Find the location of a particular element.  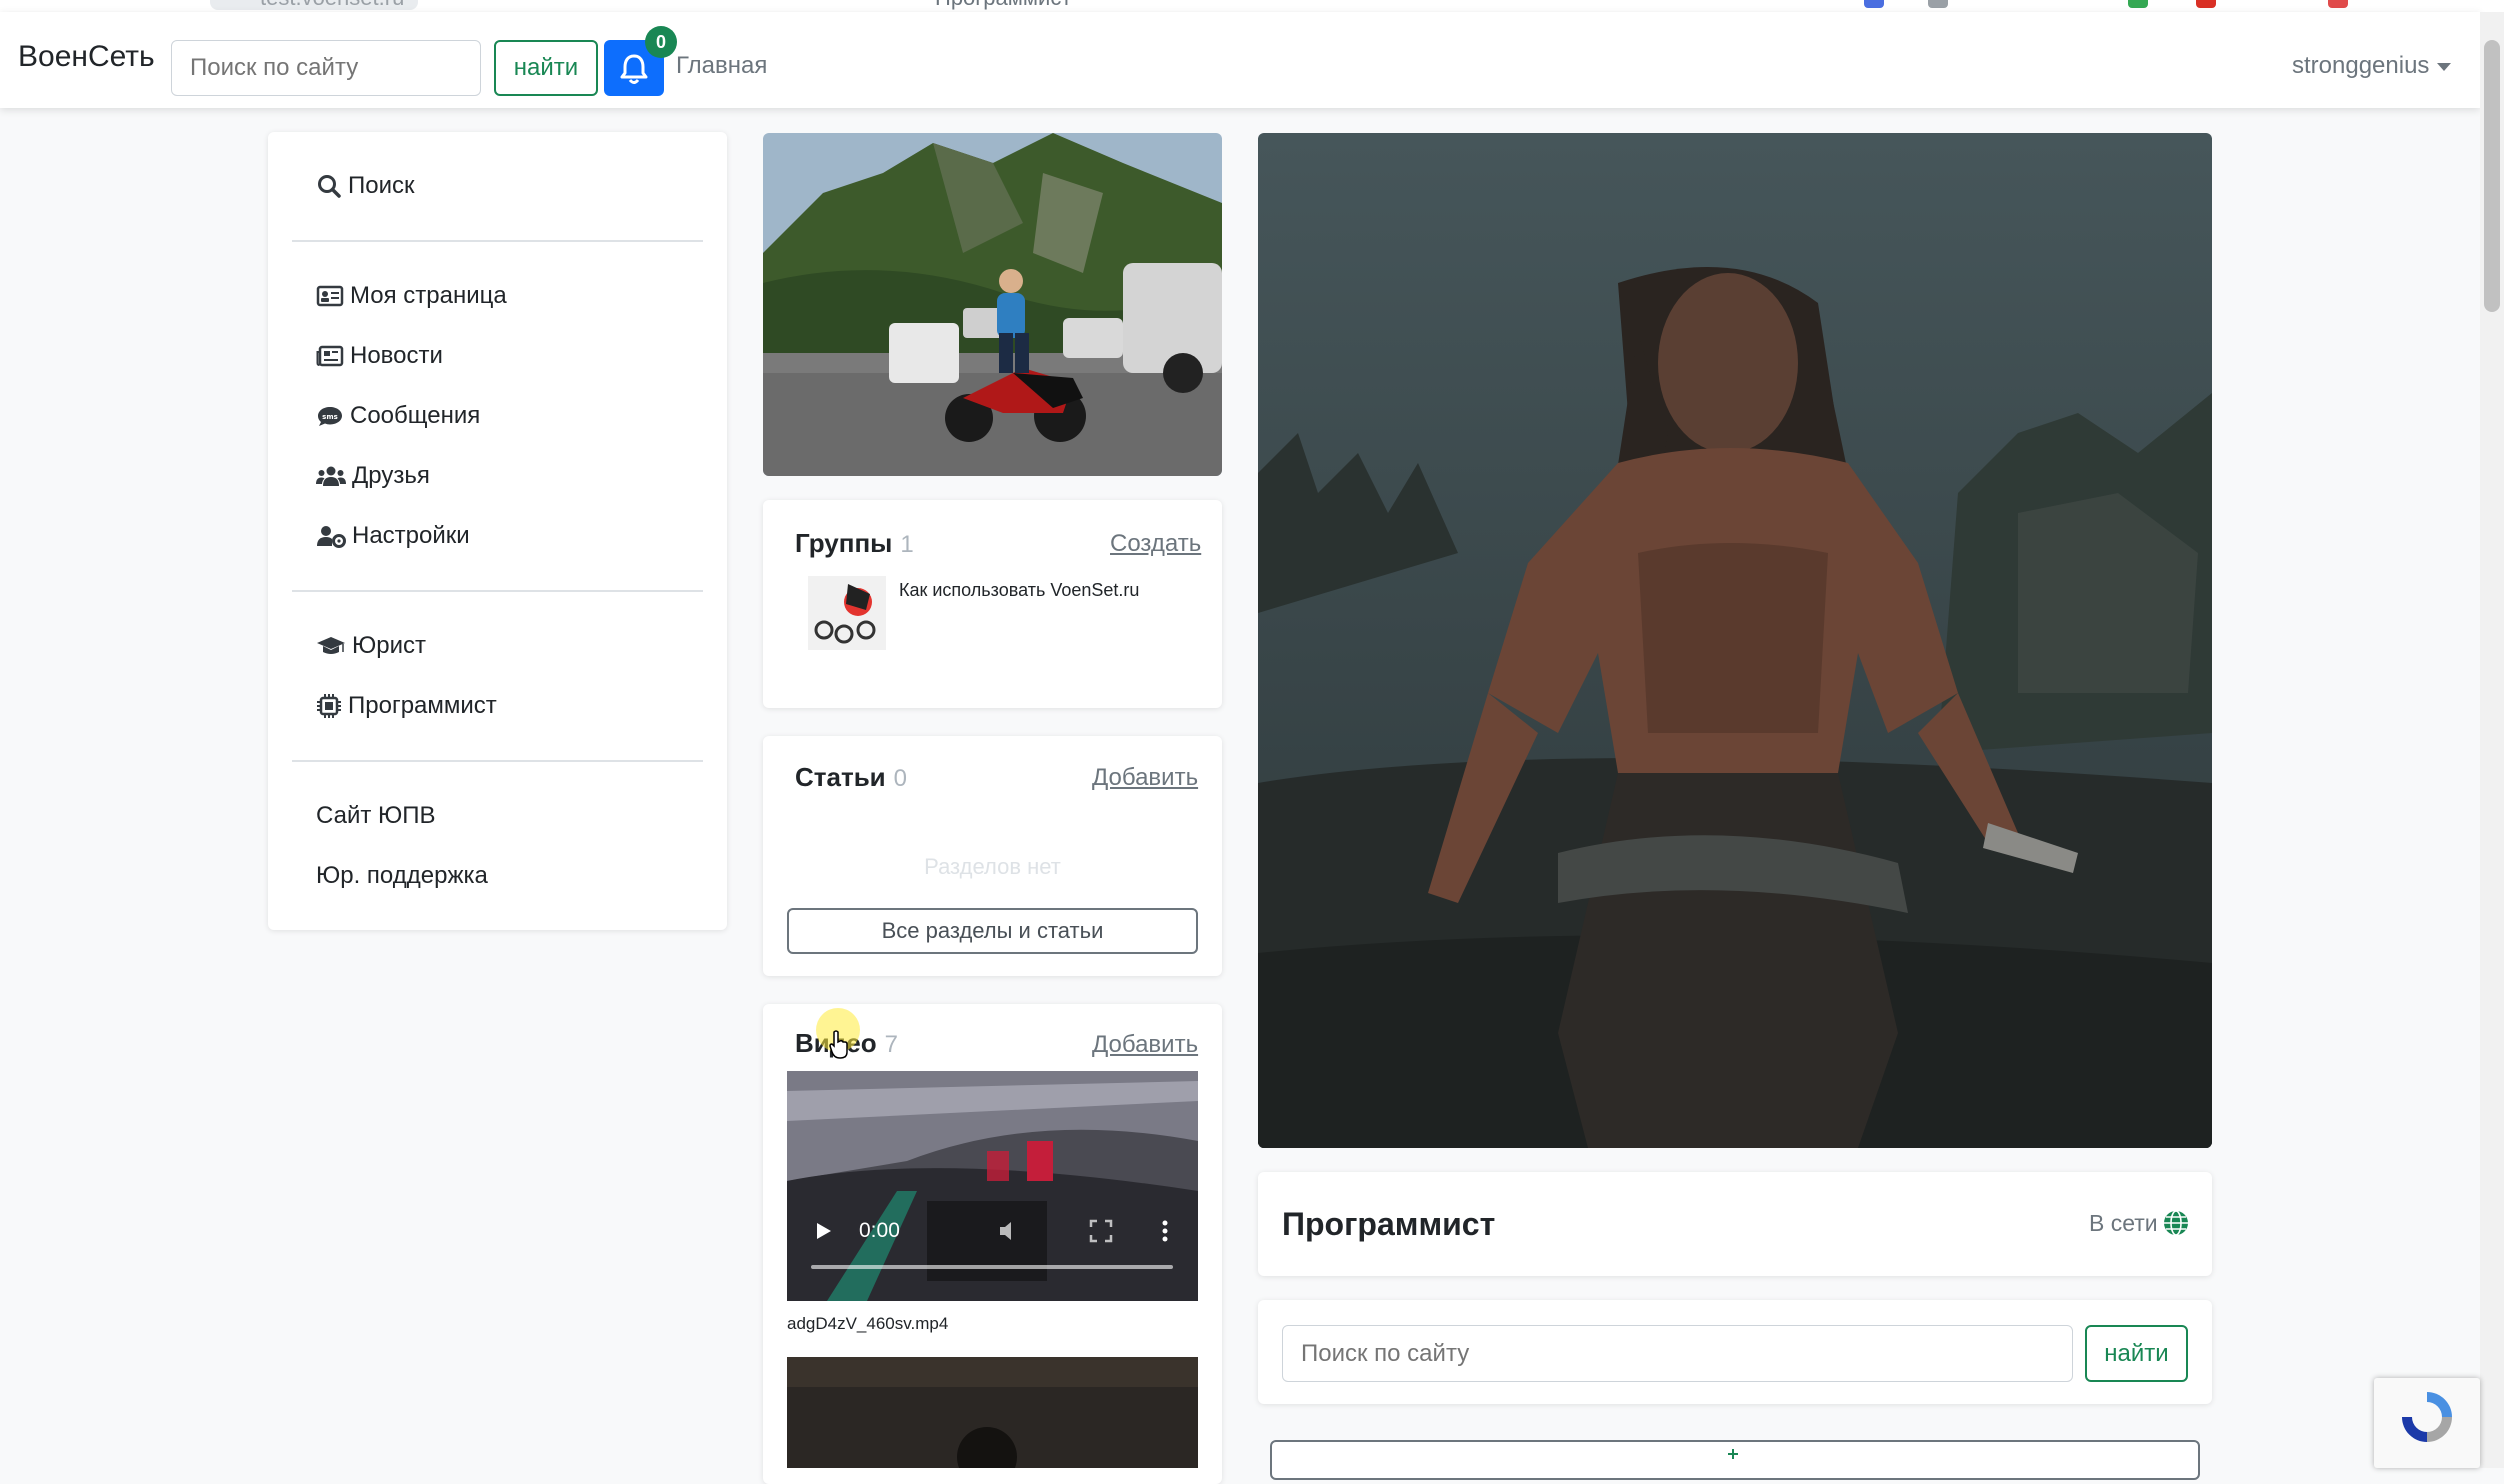

profile-search-button: найти is located at coordinates (2136, 1353).